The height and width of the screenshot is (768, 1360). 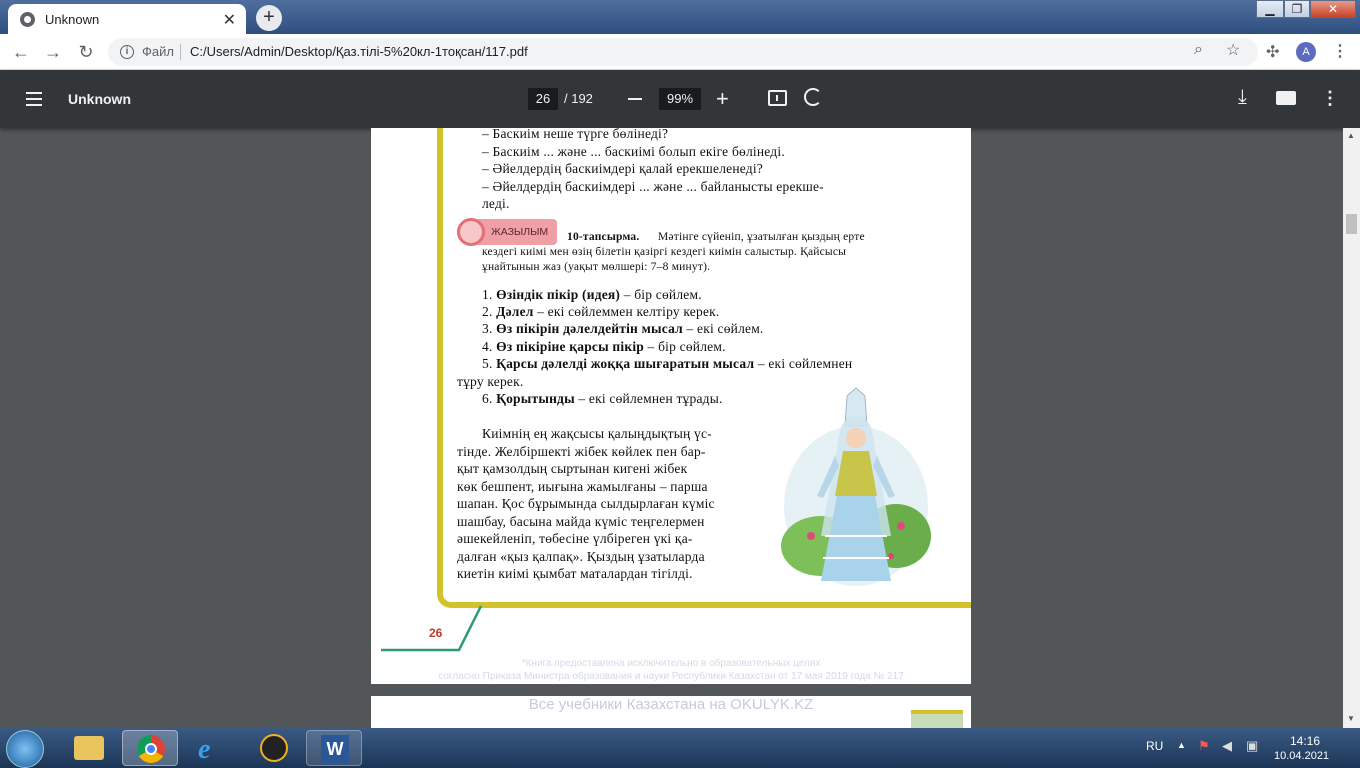 I want to click on browser-menu-icon: ⋮, so click(x=1340, y=51).